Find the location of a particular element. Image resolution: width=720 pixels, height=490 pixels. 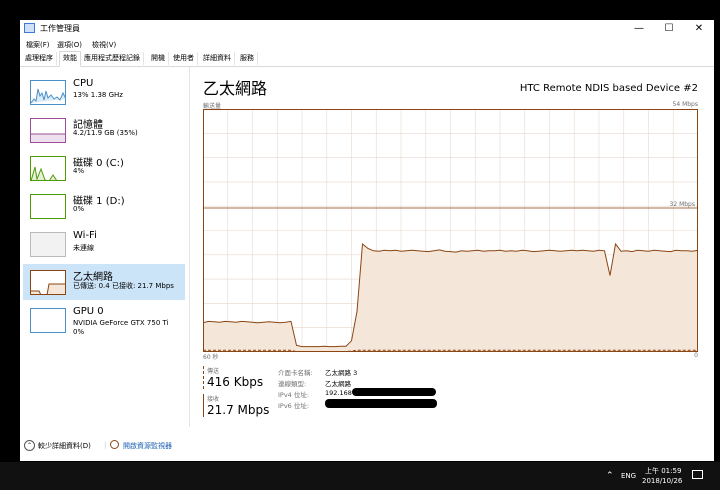

menu-bar: 檔案(F) 選項(O) 檢視(V) is located at coordinates (367, 44).